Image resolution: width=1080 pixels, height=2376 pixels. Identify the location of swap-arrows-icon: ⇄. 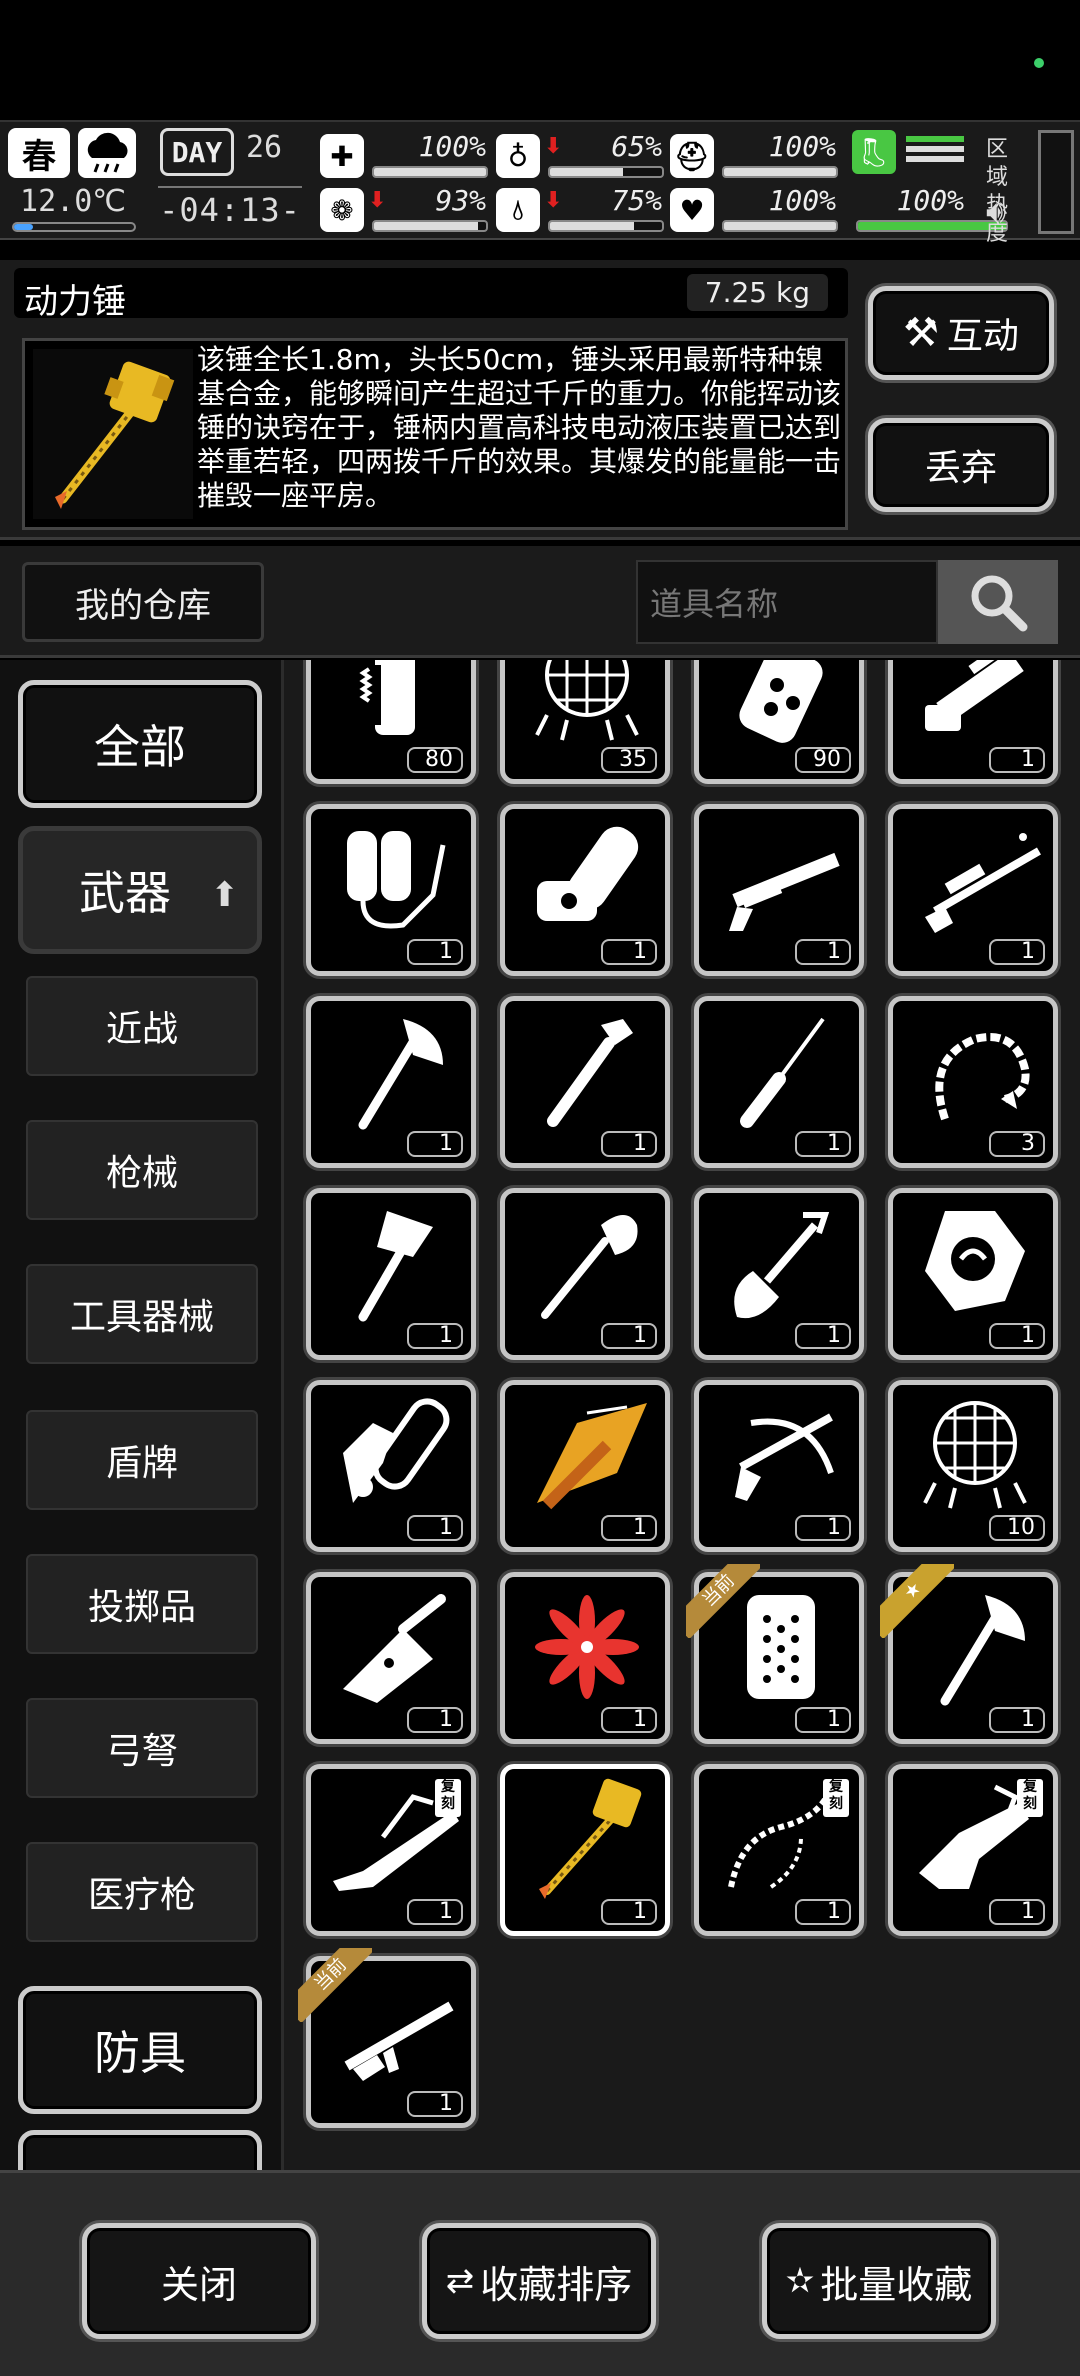
(460, 2281).